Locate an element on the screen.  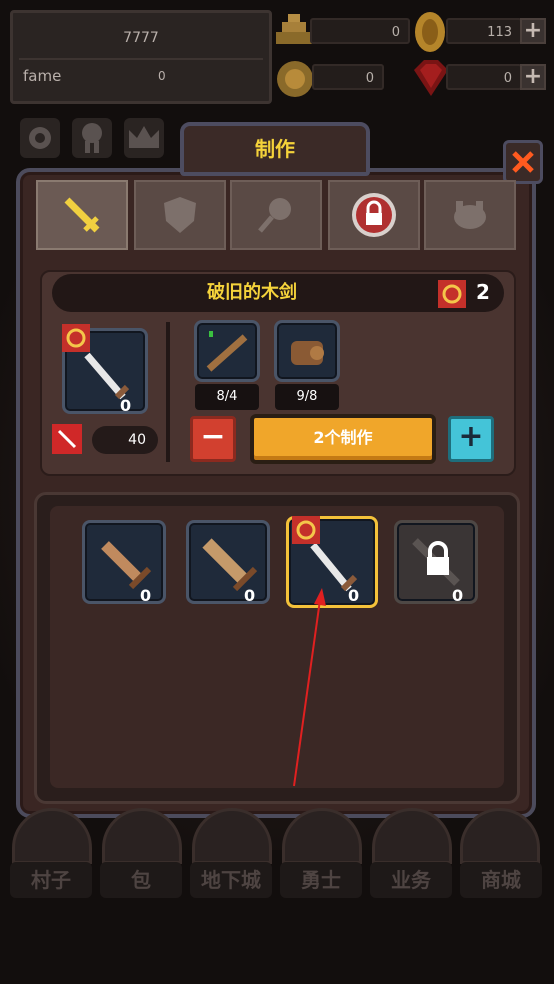
increase-button: + is located at coordinates (471, 439).